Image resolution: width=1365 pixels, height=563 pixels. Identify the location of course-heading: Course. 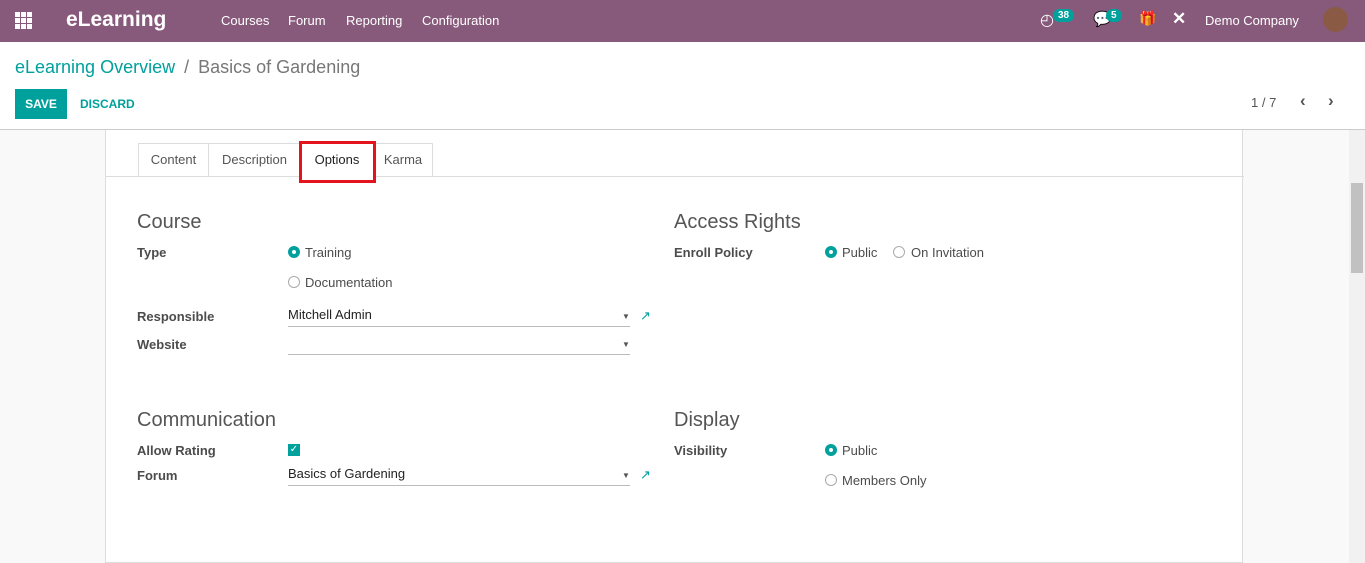
(169, 222).